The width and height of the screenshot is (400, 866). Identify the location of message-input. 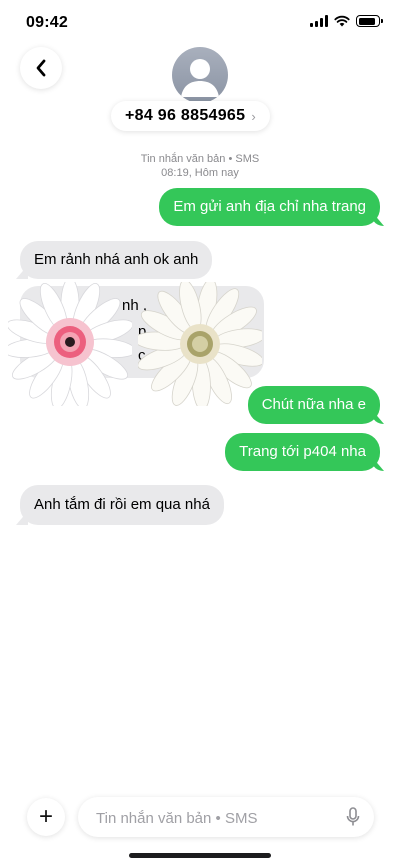
(216, 818).